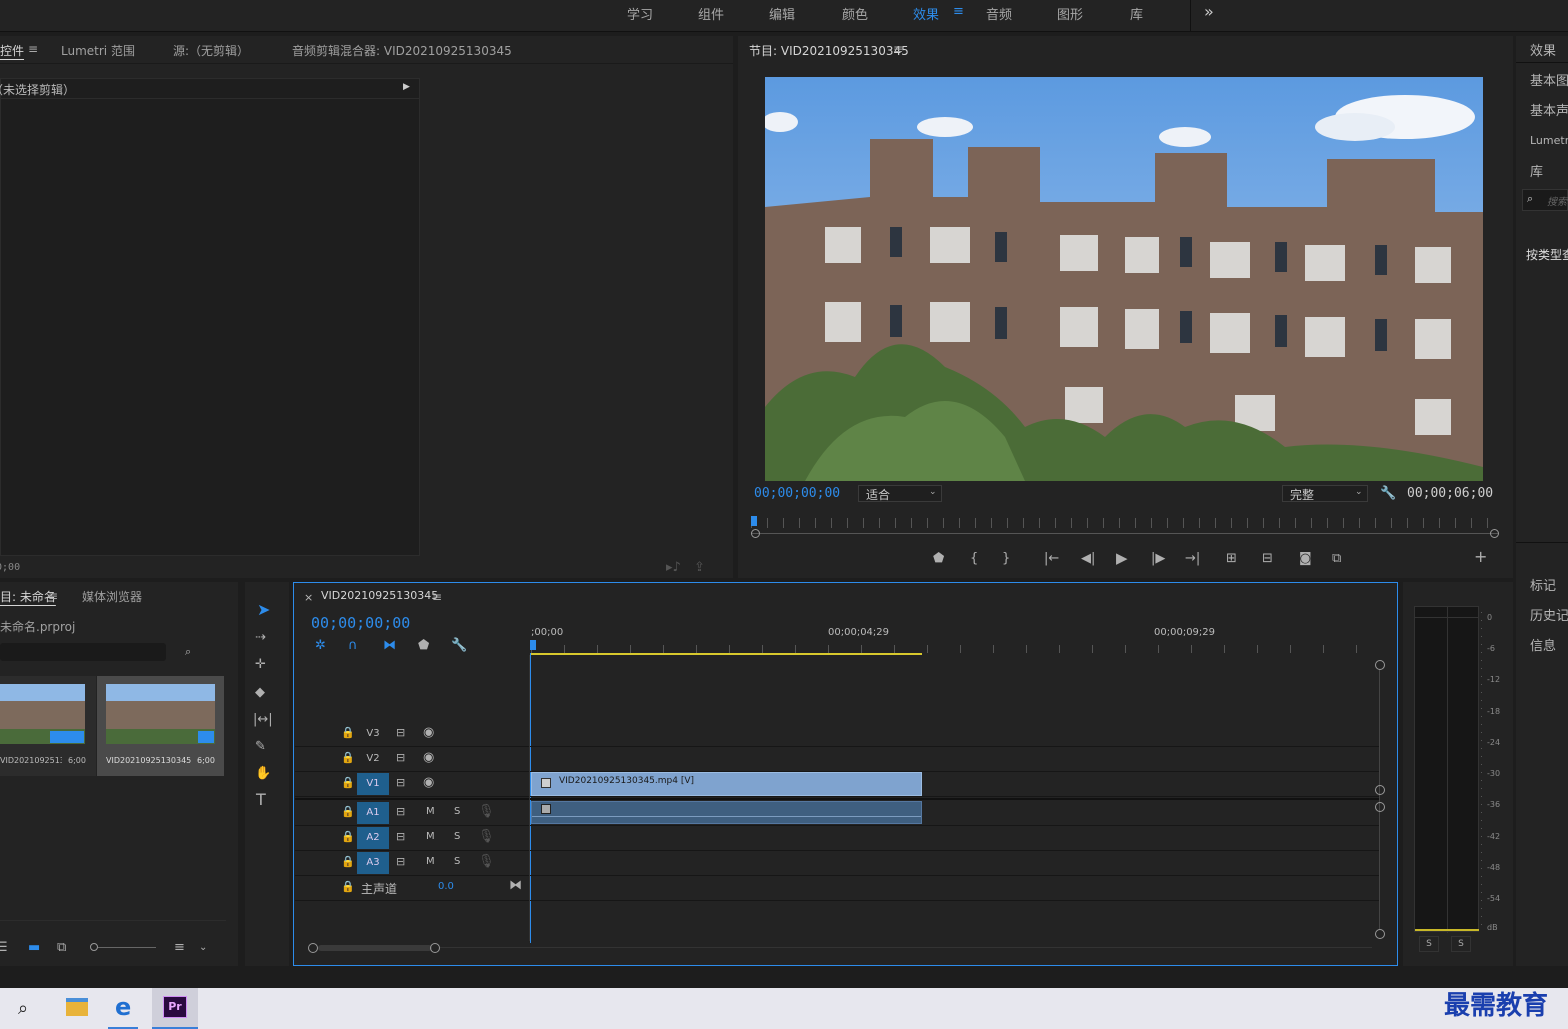 Image resolution: width=1568 pixels, height=1029 pixels. What do you see at coordinates (1231, 559) in the screenshot?
I see `lift-icon: ⊞` at bounding box center [1231, 559].